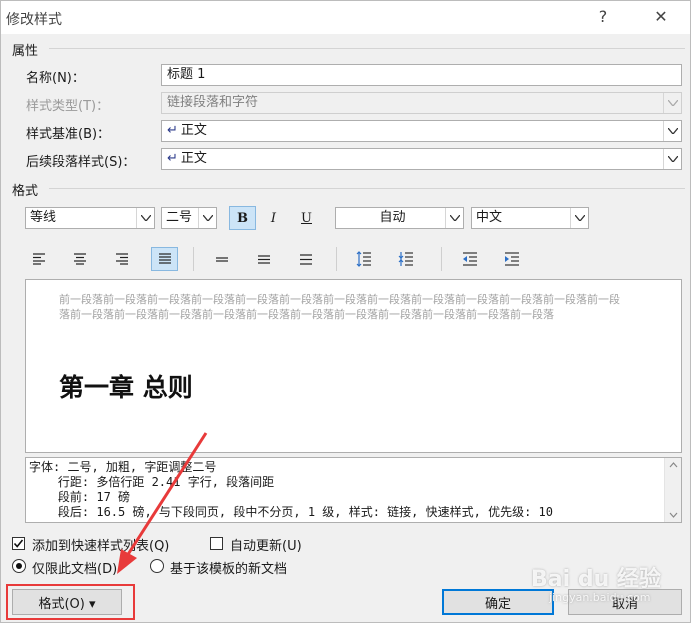  Describe the element at coordinates (600, 597) in the screenshot. I see `baidu-watermark-url: jingyan.baidu.com` at that location.